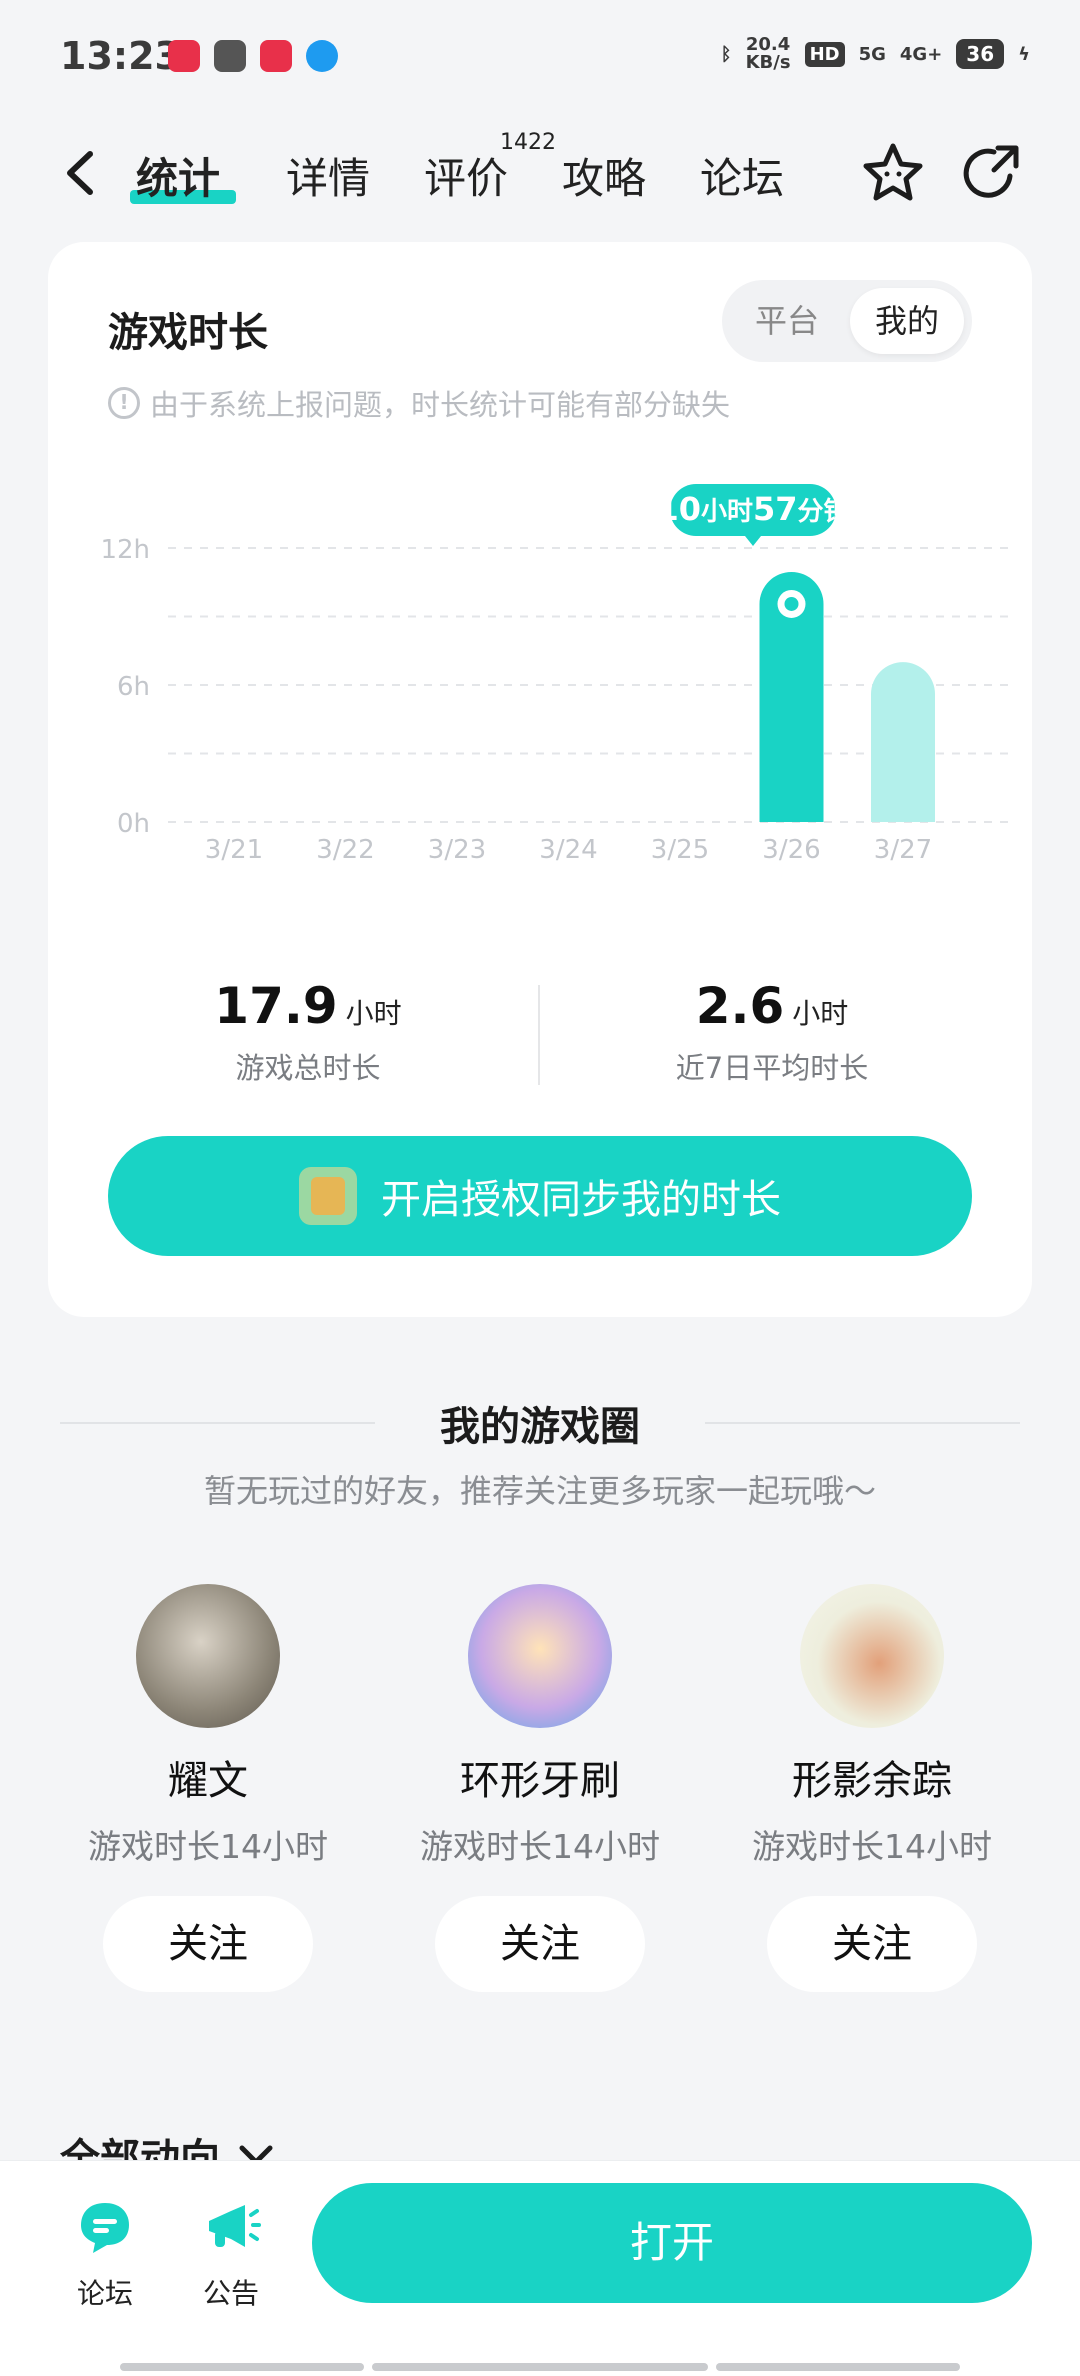  Describe the element at coordinates (105, 2228) in the screenshot. I see `forum-icon` at that location.